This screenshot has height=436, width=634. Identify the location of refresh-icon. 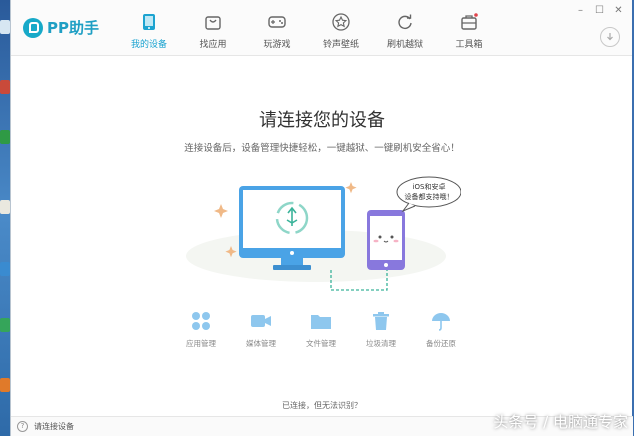
(405, 22).